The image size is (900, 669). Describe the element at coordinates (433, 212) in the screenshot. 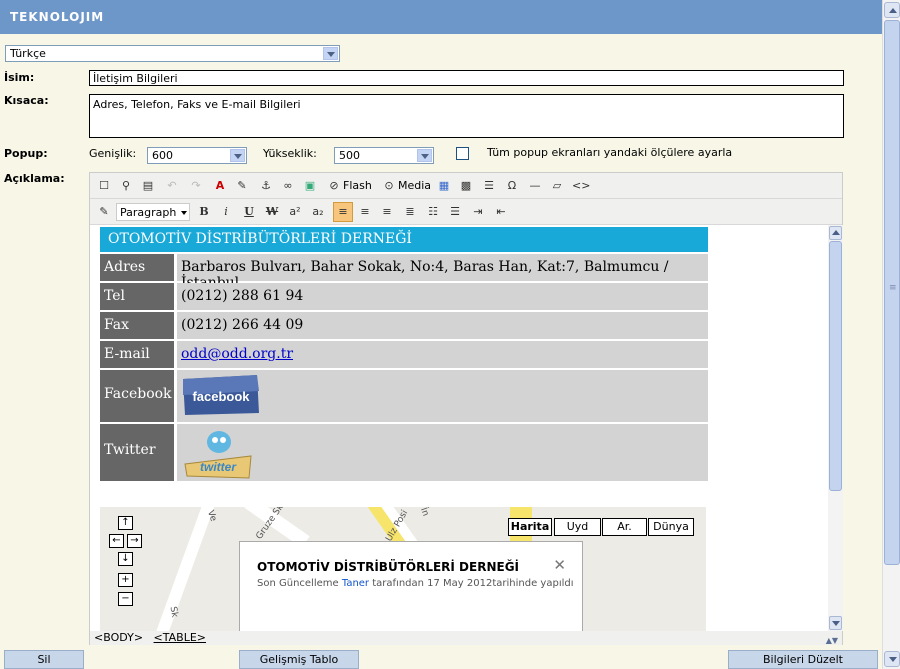

I see `numbered-list-icon: ☷` at that location.